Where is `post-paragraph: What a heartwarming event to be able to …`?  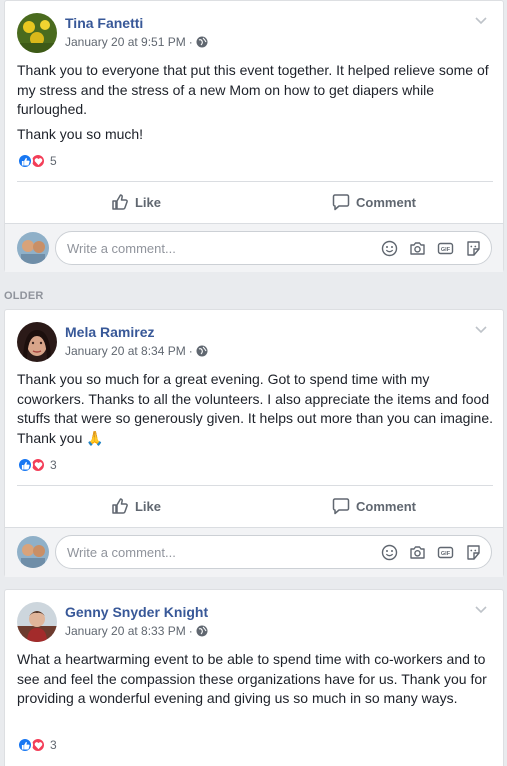
post-paragraph: What a heartwarming event to be able to … is located at coordinates (252, 678).